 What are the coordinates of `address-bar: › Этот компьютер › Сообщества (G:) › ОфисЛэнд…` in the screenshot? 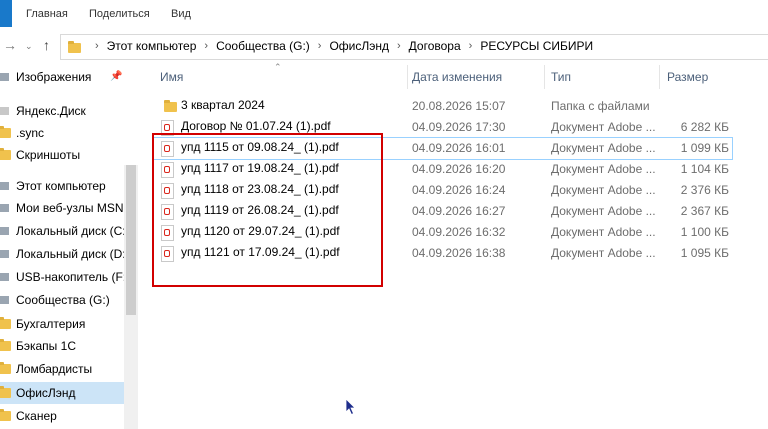 It's located at (414, 47).